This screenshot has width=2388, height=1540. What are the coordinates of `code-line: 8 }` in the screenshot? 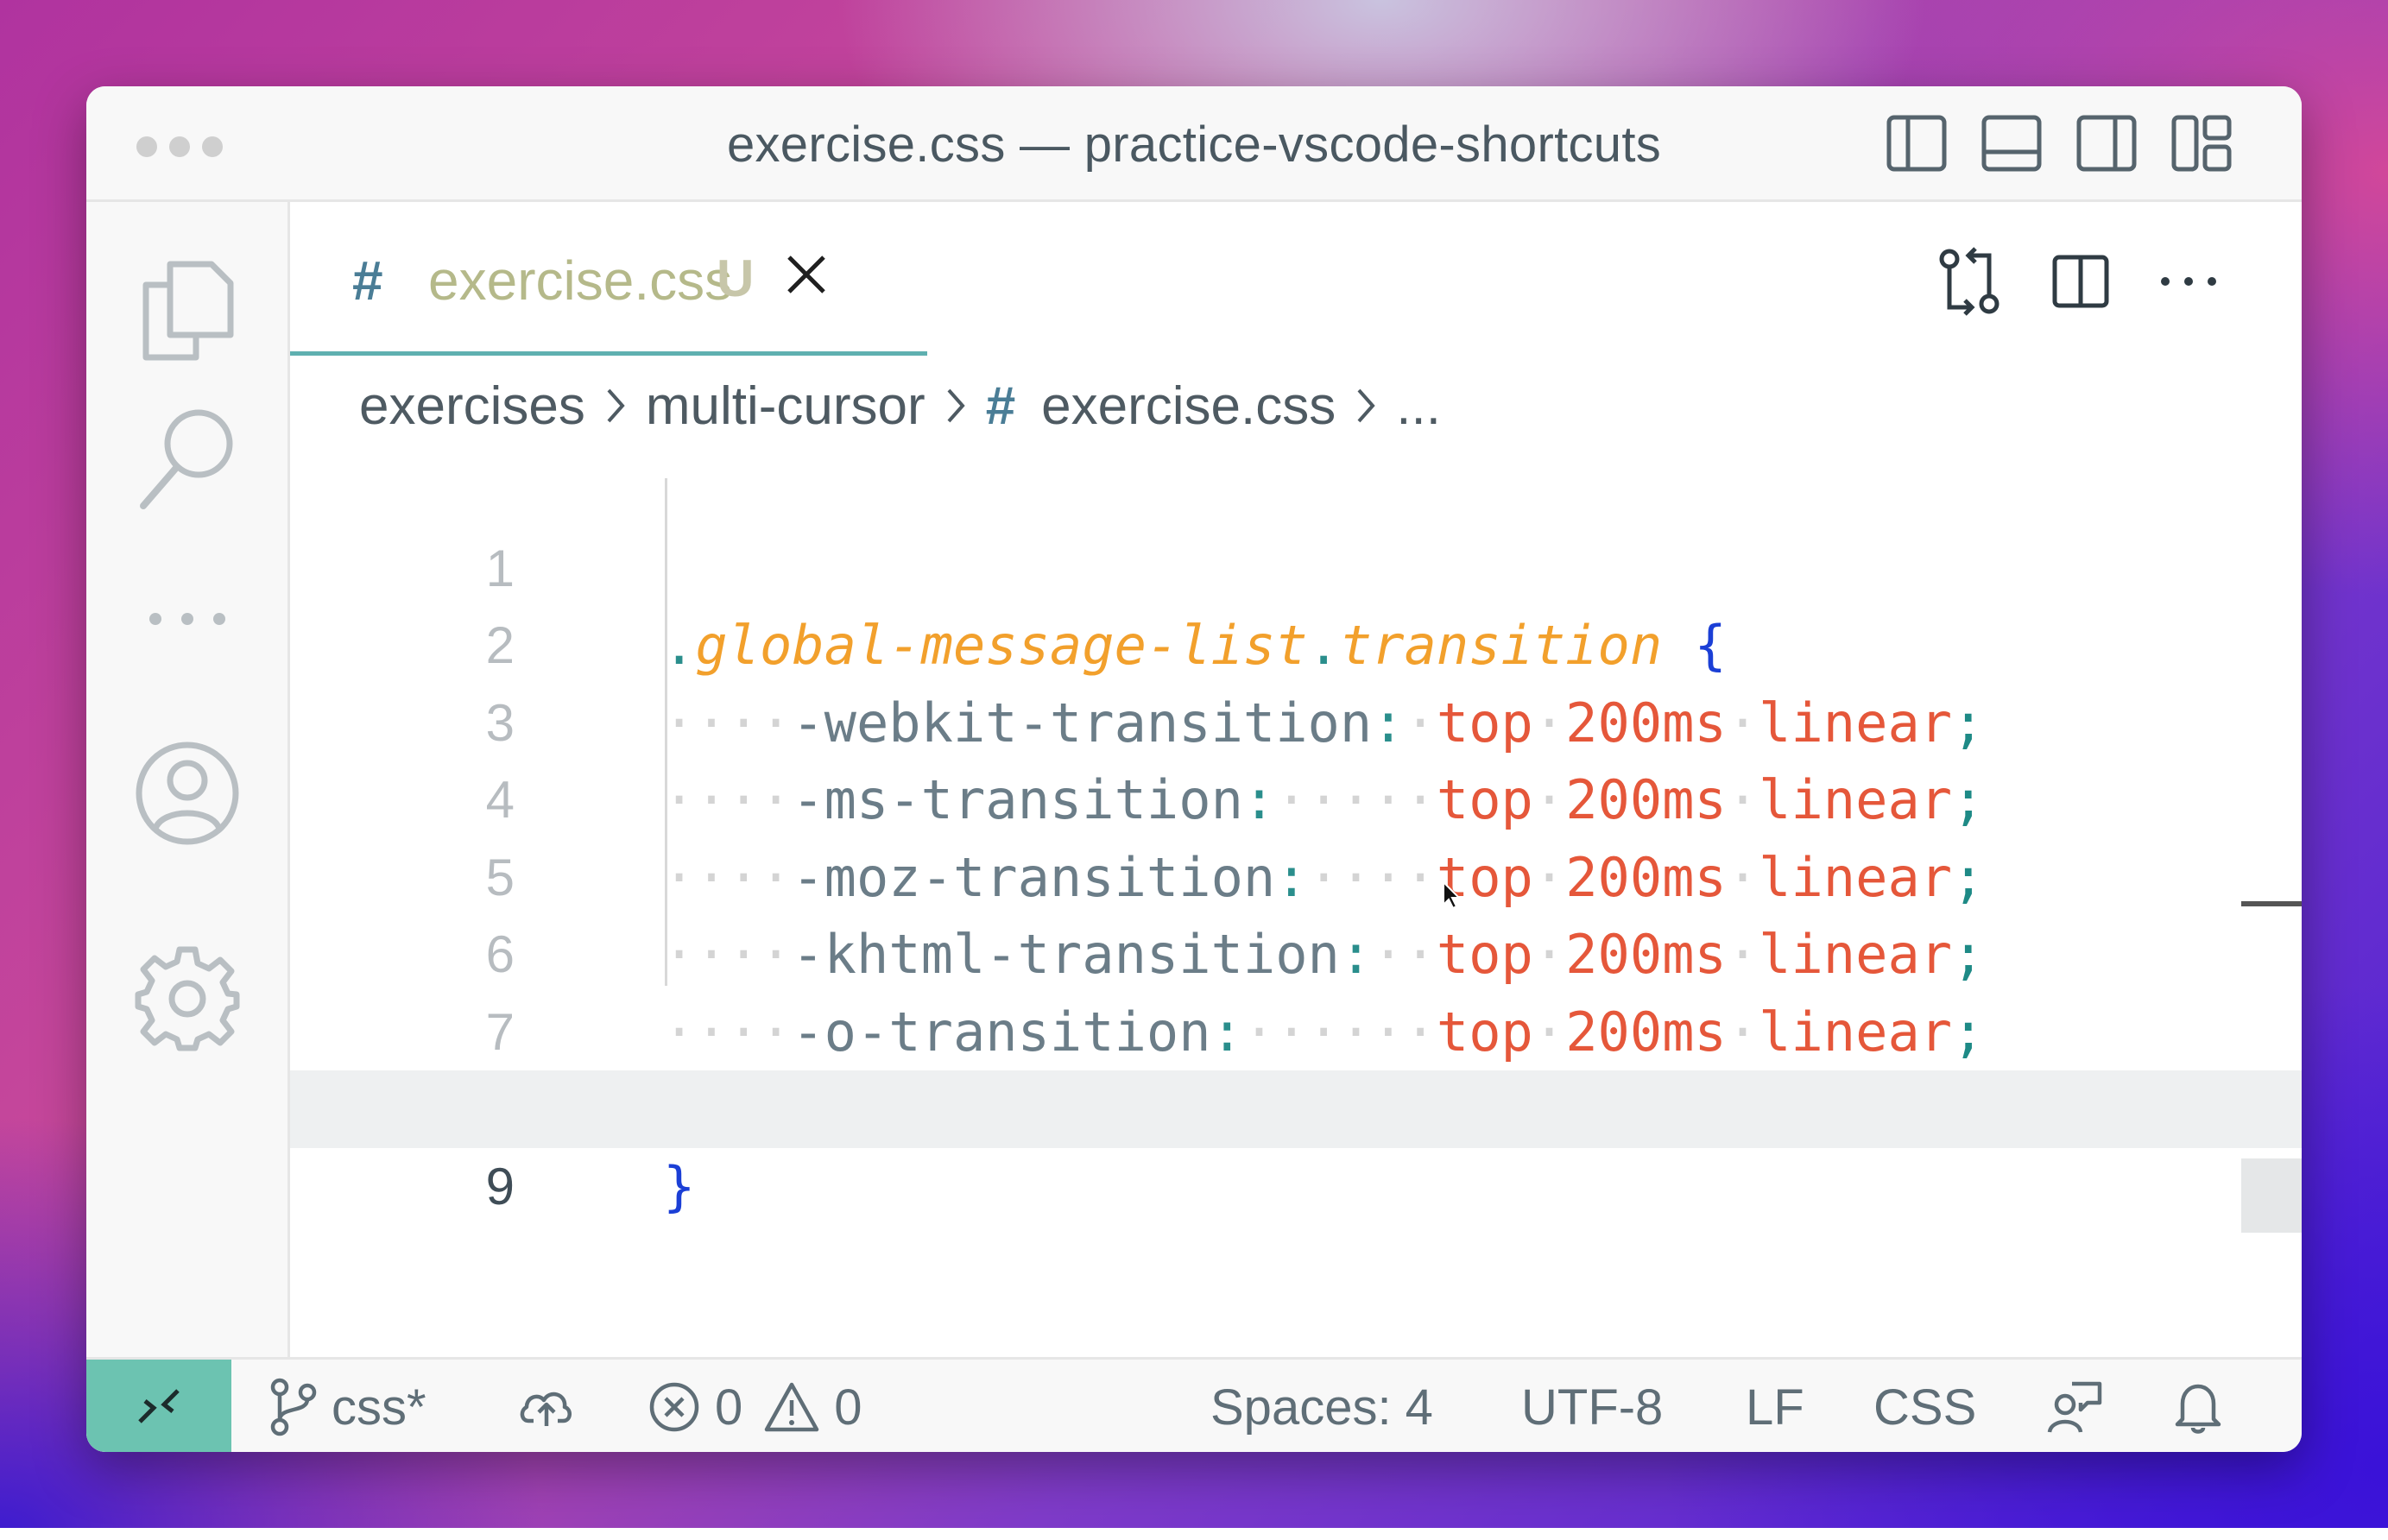 It's located at (1296, 1106).